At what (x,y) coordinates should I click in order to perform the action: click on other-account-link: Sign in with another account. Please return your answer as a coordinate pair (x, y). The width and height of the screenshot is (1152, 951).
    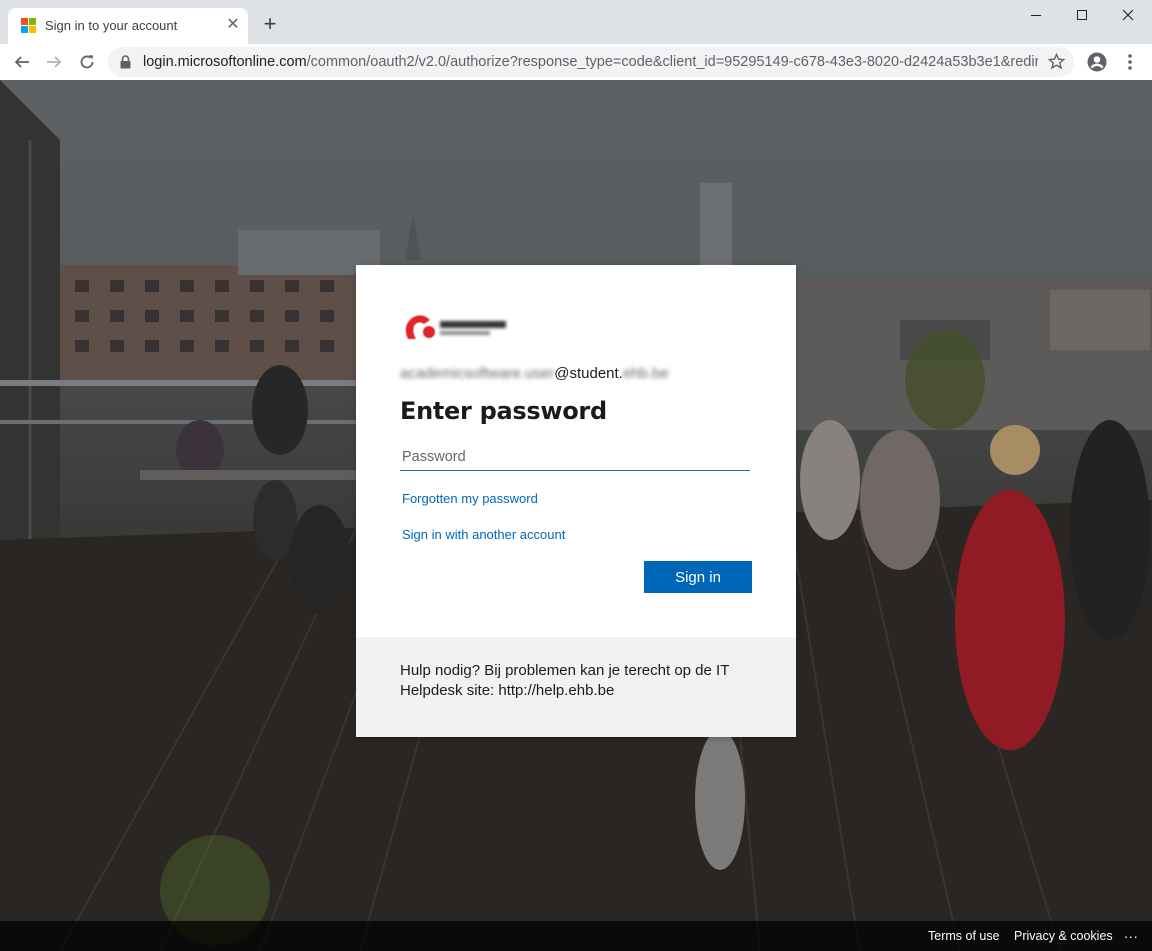
    Looking at the image, I should click on (483, 534).